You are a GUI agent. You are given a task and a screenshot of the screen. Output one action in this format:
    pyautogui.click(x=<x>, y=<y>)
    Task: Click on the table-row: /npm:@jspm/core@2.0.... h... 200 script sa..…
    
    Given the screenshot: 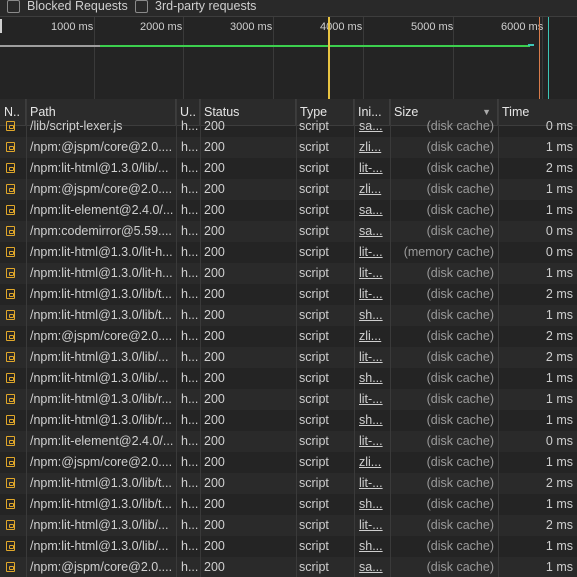 What is the action you would take?
    pyautogui.click(x=288, y=567)
    